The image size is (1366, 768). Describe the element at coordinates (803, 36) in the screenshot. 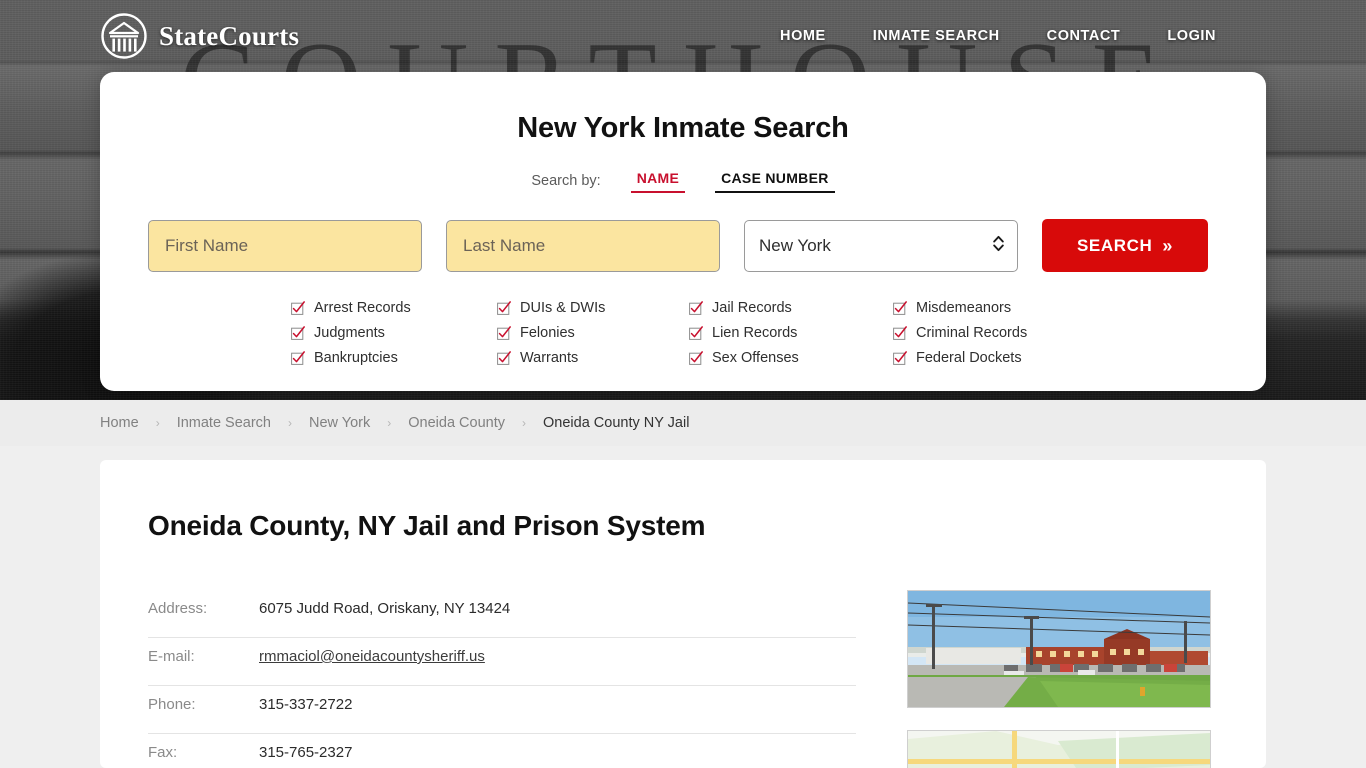

I see `nav-home: HOME` at that location.